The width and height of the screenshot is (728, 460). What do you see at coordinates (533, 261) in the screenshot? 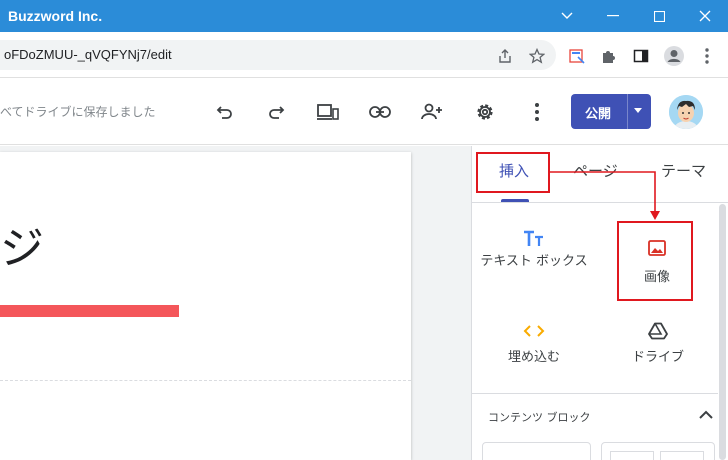
I see `insert-text-box-label: テキスト ボックス` at bounding box center [533, 261].